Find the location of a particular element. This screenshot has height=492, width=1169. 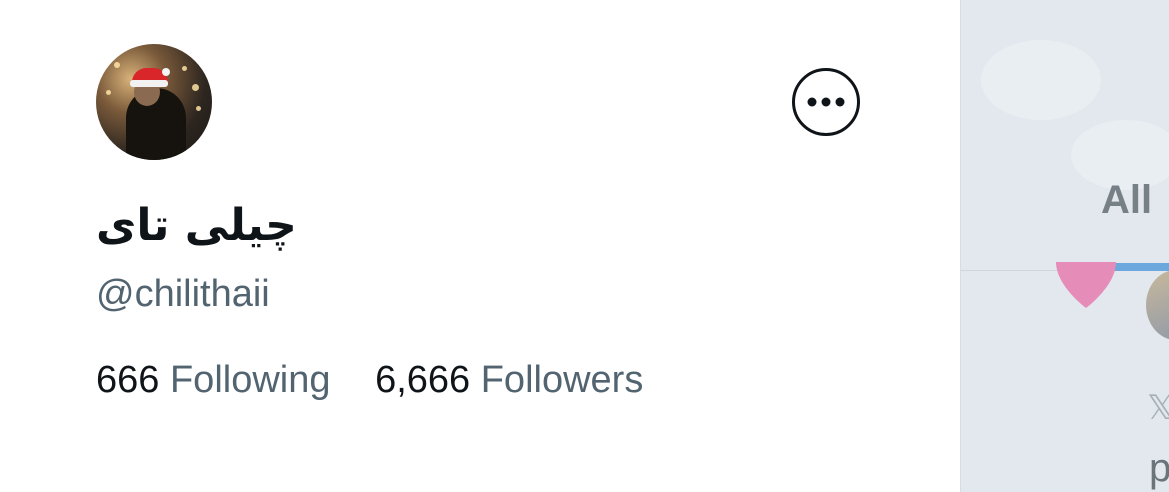

more-horizontal-icon is located at coordinates (826, 102).